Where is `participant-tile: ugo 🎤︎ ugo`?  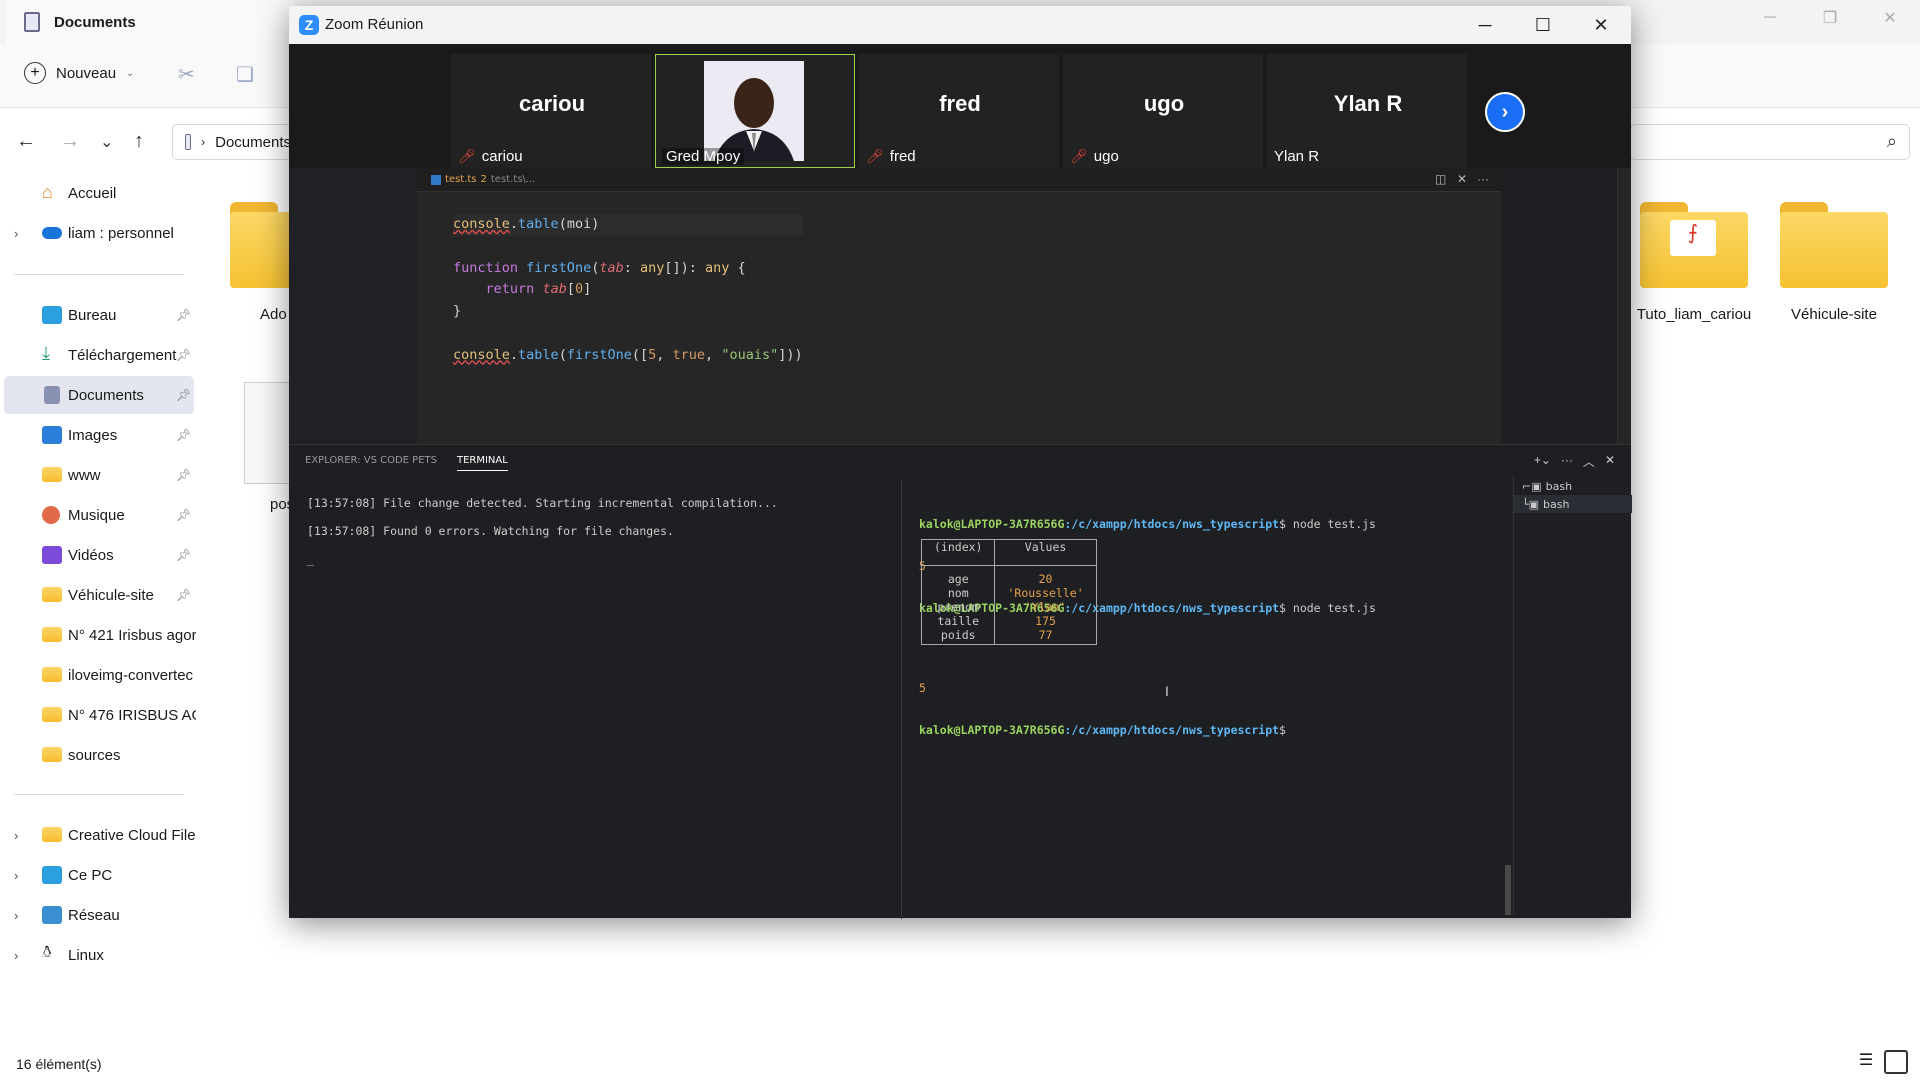
participant-tile: ugo 🎤︎ ugo is located at coordinates (1163, 111).